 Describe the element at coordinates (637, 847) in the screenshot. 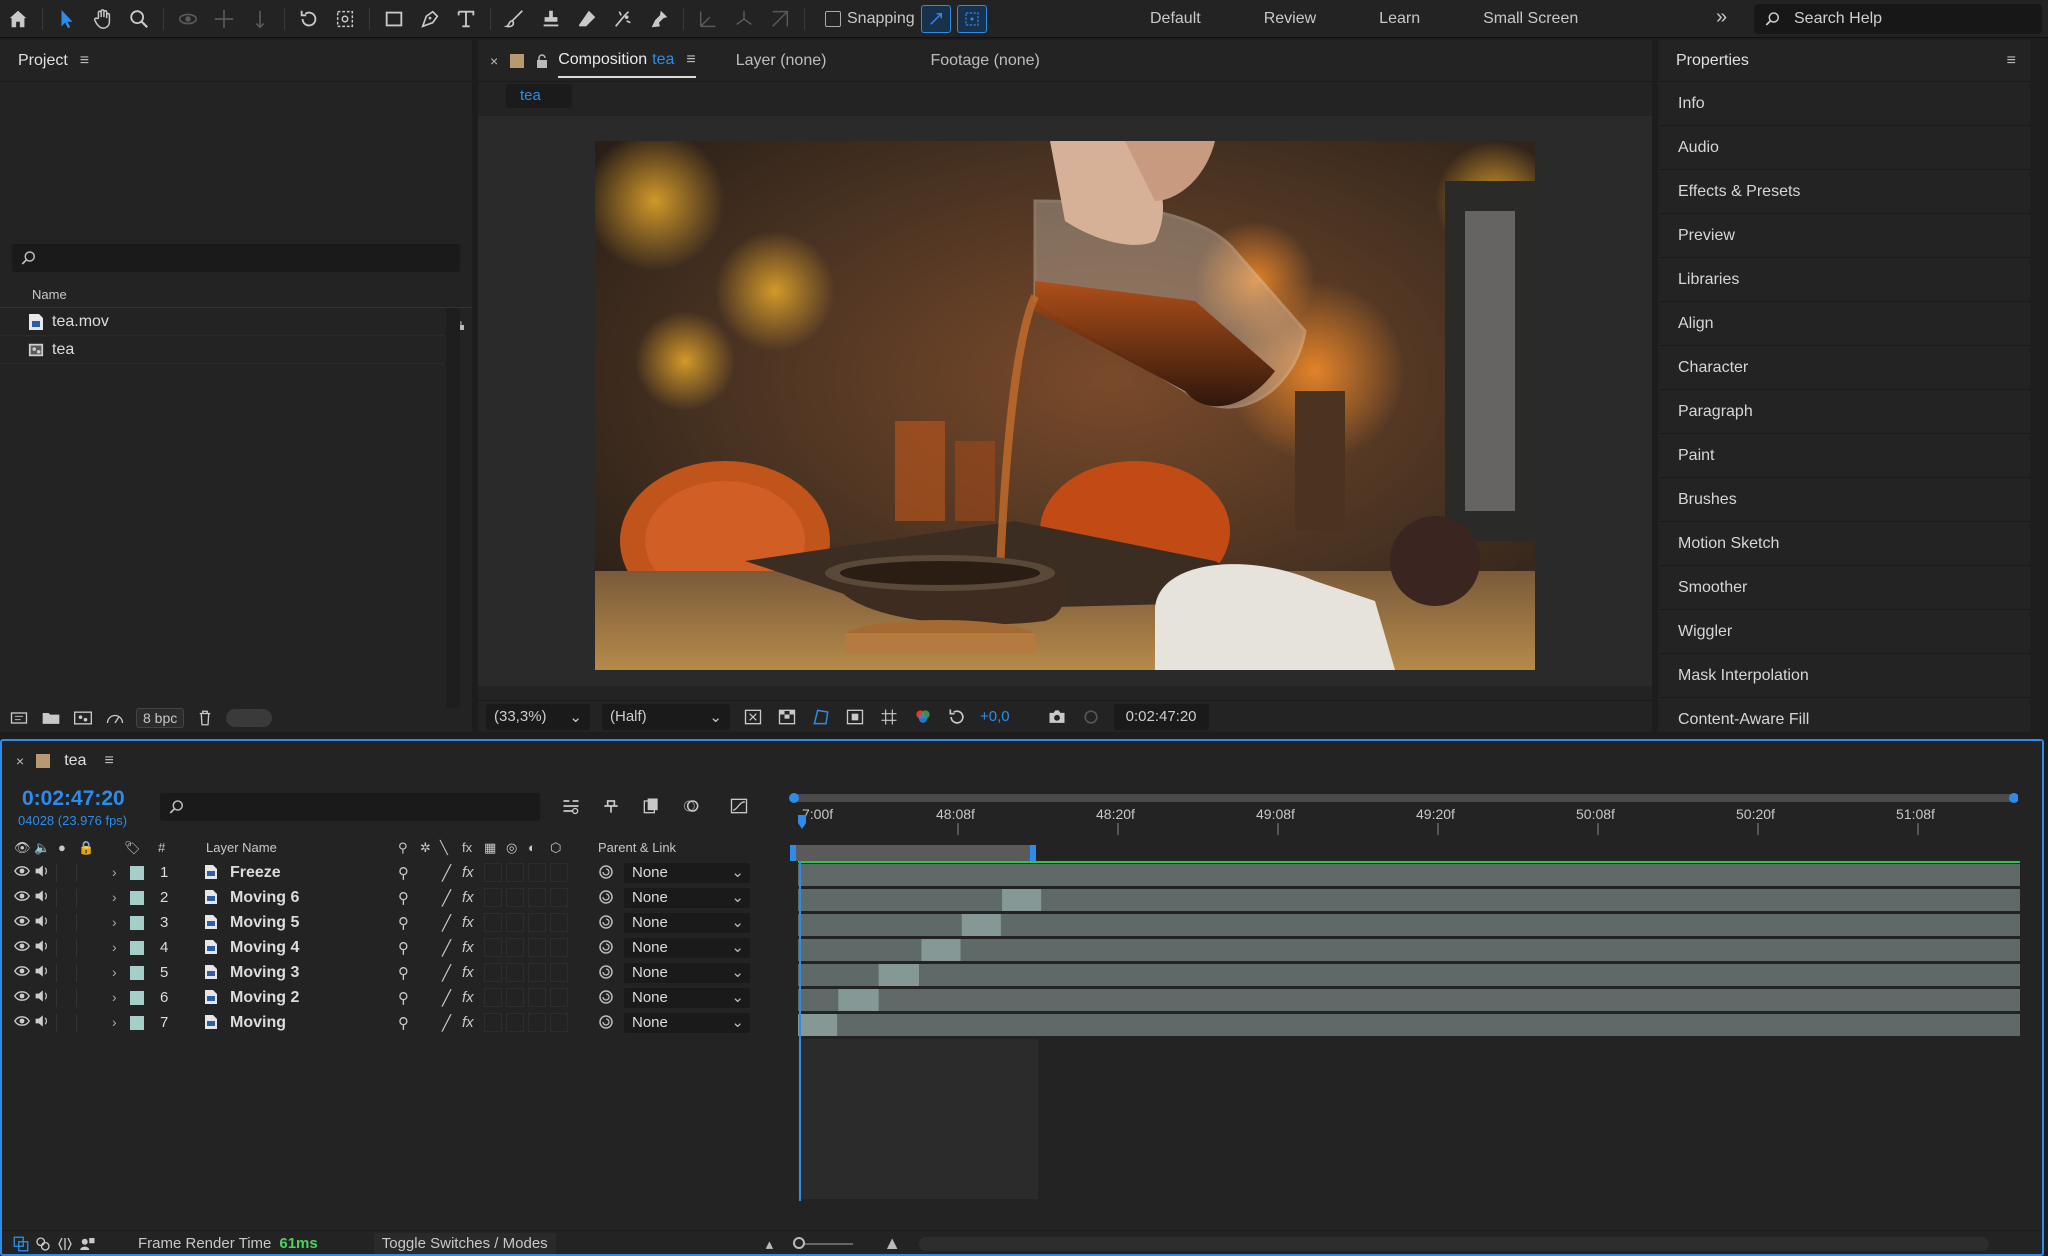

I see `column-parent-link: Parent & Link` at that location.